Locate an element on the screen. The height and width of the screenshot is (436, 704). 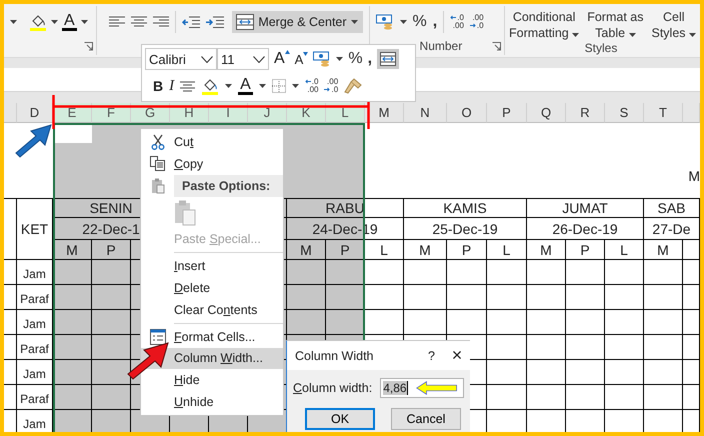
table-cell: RABU is located at coordinates (345, 208).